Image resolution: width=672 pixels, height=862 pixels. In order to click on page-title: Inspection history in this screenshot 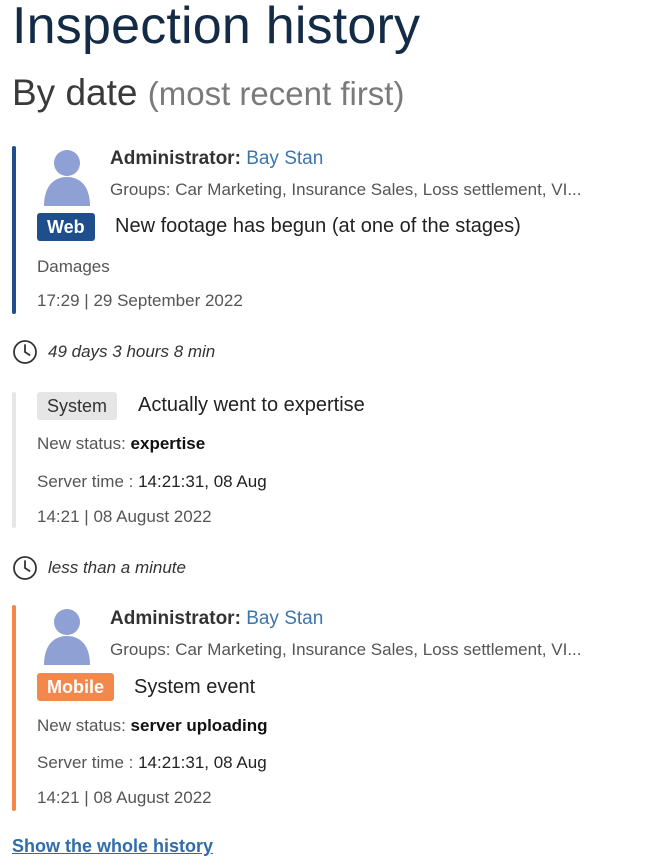, I will do `click(216, 27)`.